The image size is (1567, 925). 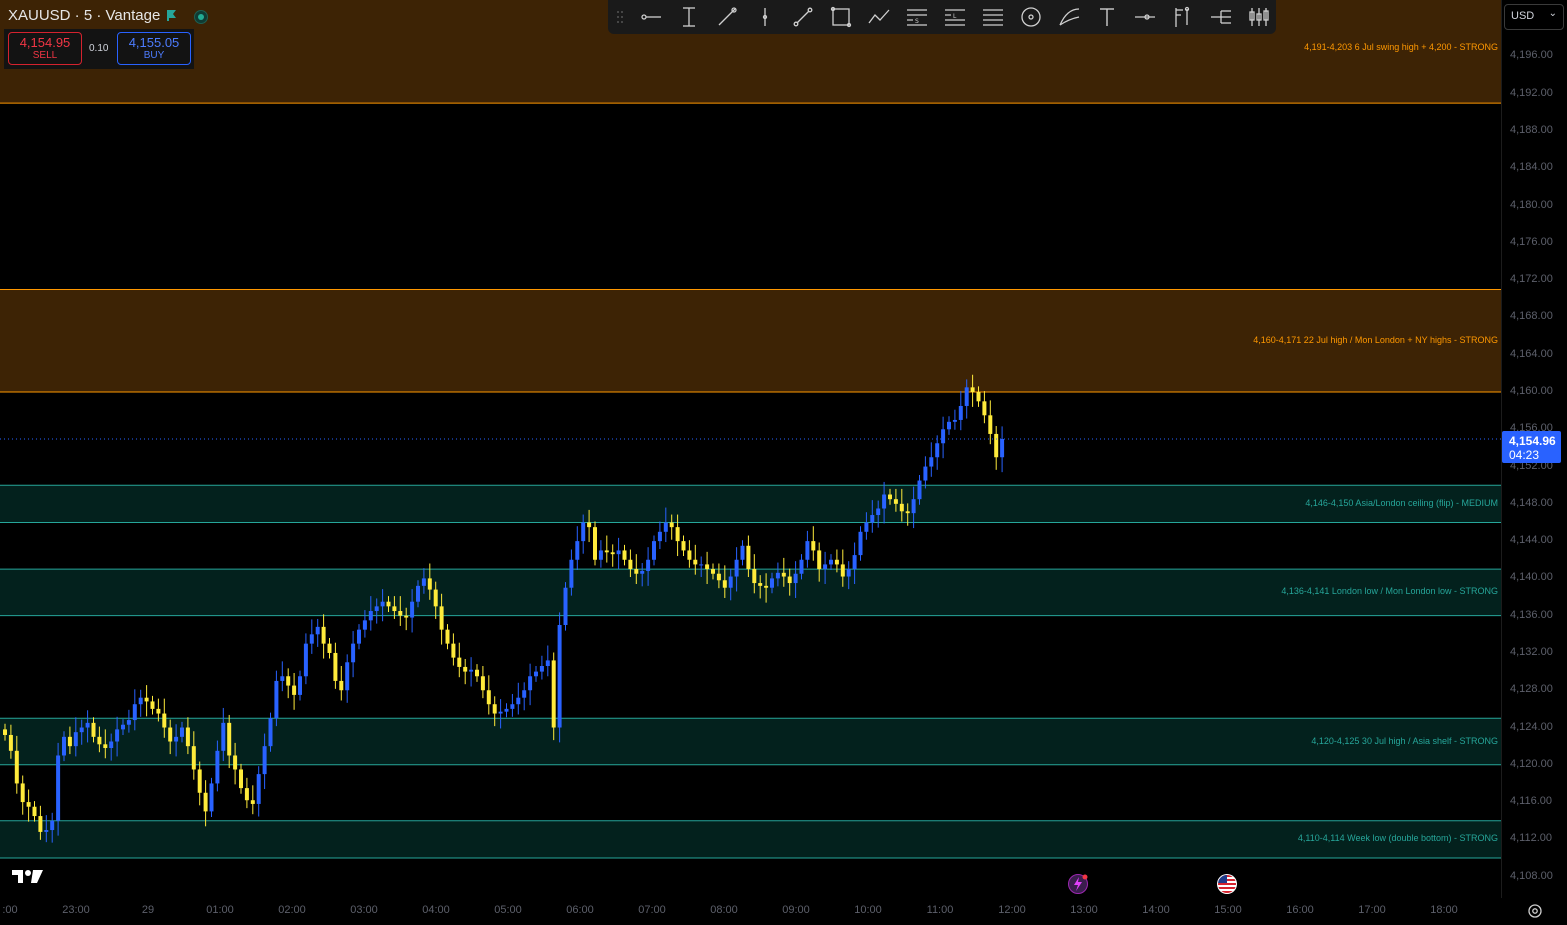 I want to click on price-tick-label: 4,140.00, so click(x=1531, y=577).